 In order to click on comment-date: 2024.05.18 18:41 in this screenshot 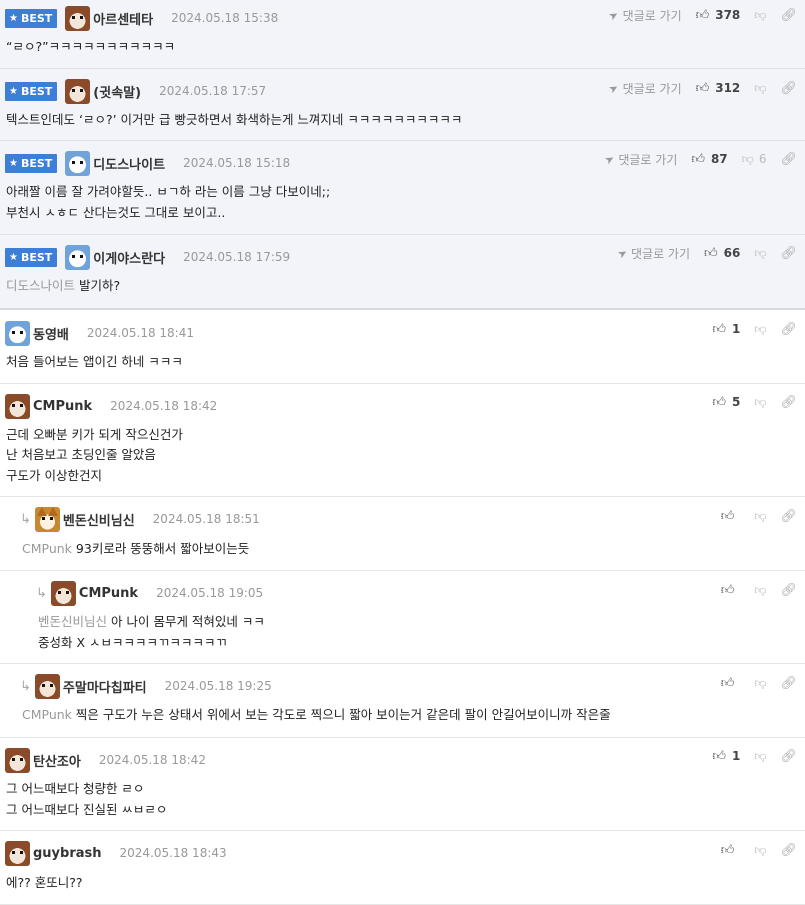, I will do `click(140, 333)`.